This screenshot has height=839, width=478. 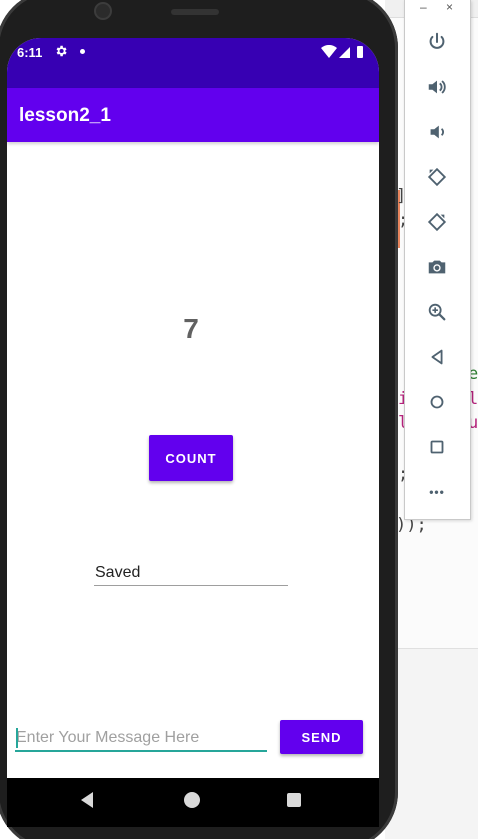 What do you see at coordinates (141, 739) in the screenshot?
I see `message-input` at bounding box center [141, 739].